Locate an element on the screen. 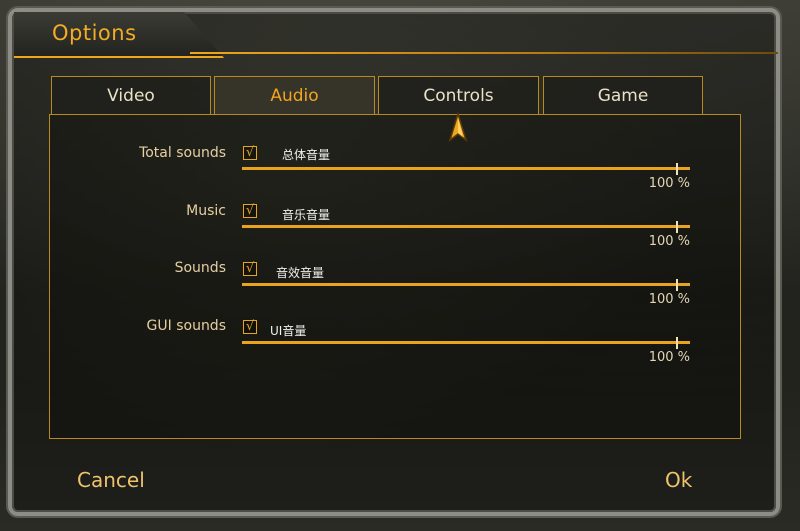  music-slider-handle is located at coordinates (677, 227).